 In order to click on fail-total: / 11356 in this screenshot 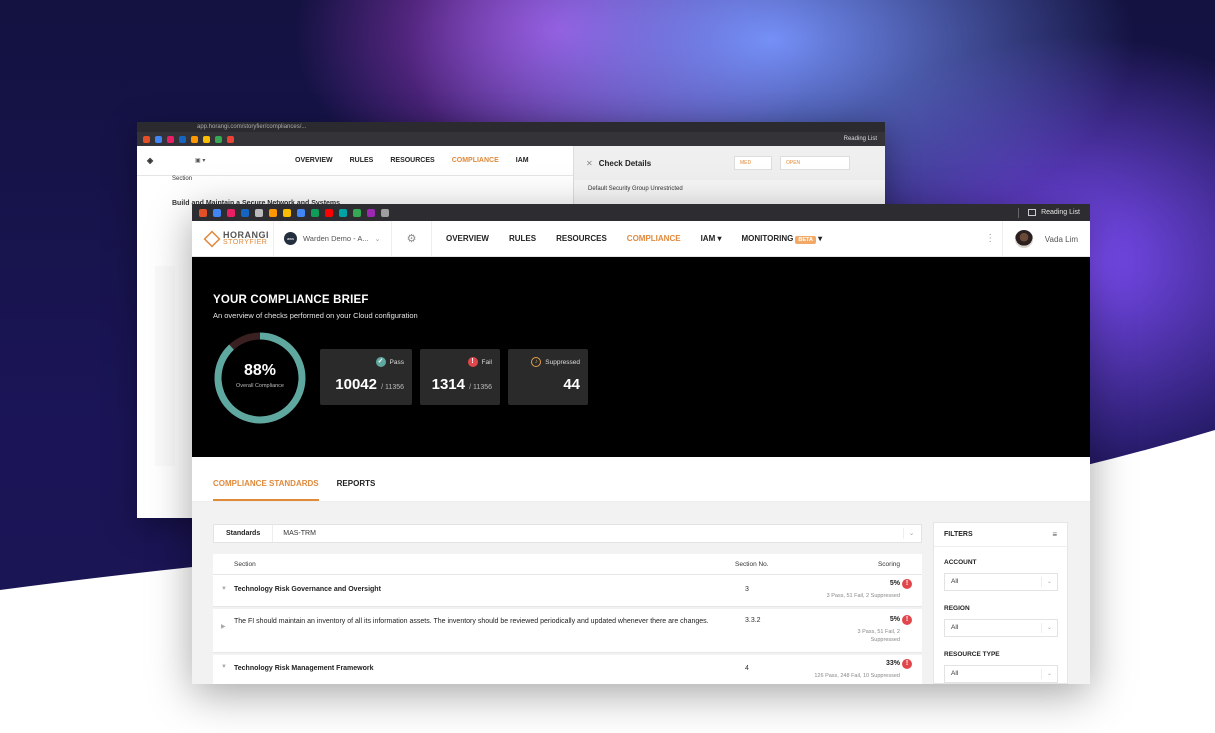, I will do `click(480, 387)`.